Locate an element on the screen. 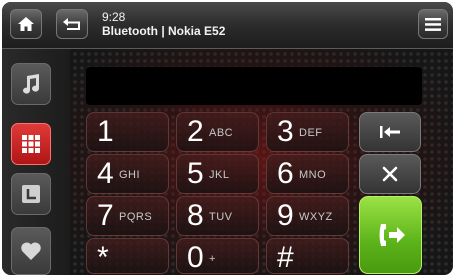 Image resolution: width=455 pixels, height=277 pixels. key-digit: 6 is located at coordinates (285, 173).